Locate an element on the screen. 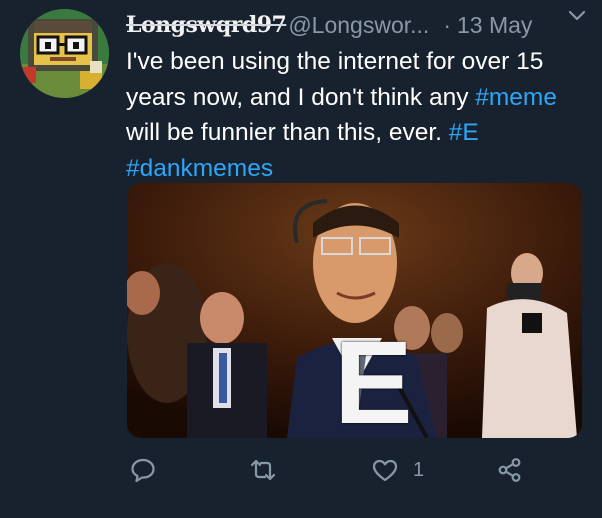 The height and width of the screenshot is (518, 602). avatar is located at coordinates (64, 53).